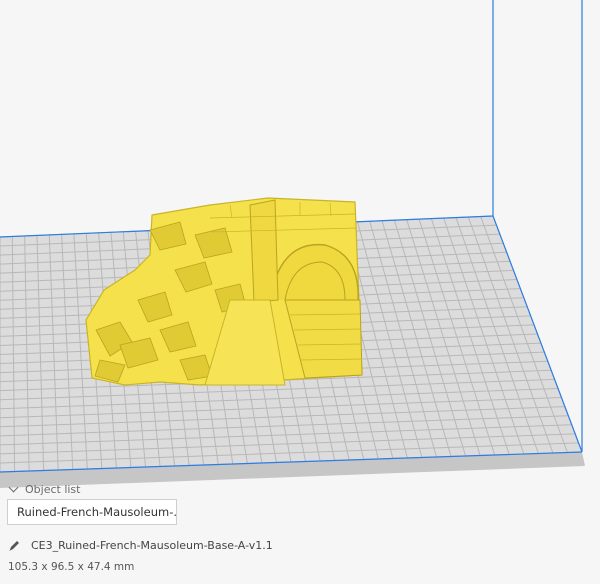  Describe the element at coordinates (152, 545) in the screenshot. I see `file-name: CE3_Ruined-French-Mausoleum-Base-A-v1.1` at that location.